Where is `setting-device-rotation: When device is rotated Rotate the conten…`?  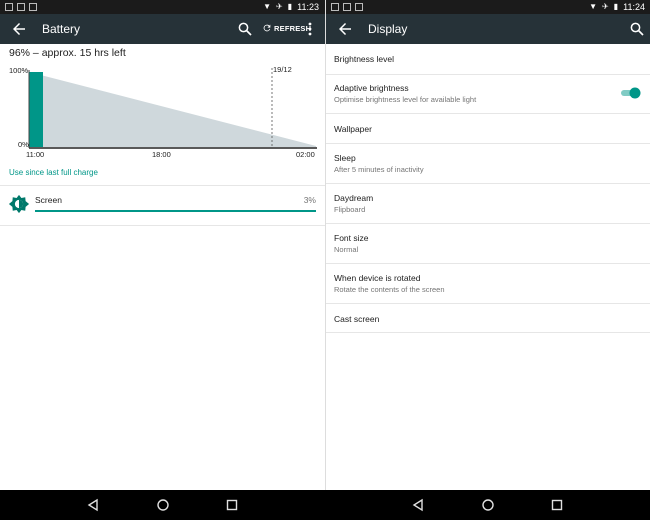
setting-device-rotation: When device is rotated Rotate the conten… is located at coordinates (488, 283).